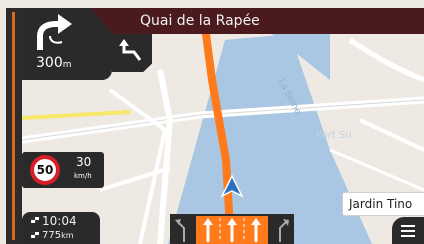 The image size is (424, 244). Describe the element at coordinates (200, 21) in the screenshot. I see `street-name: Quai de la Rapée` at that location.